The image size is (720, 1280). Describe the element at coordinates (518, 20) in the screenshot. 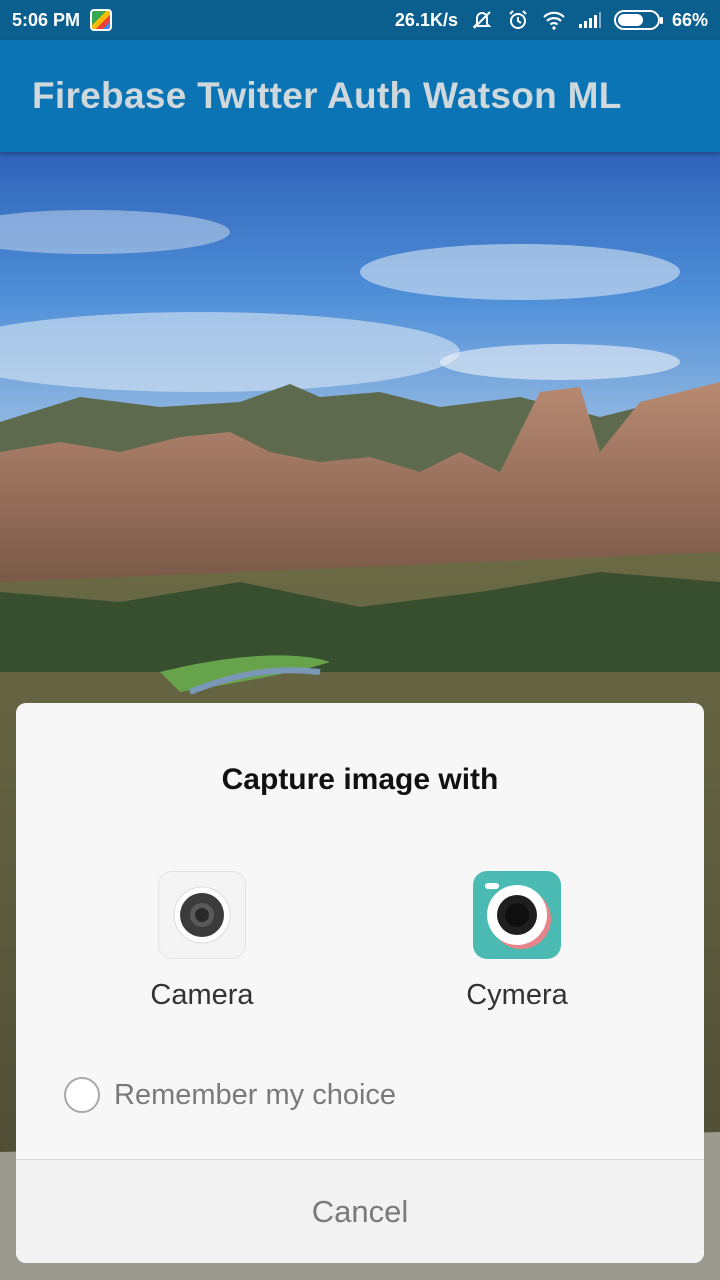

I see `alarm-icon` at that location.